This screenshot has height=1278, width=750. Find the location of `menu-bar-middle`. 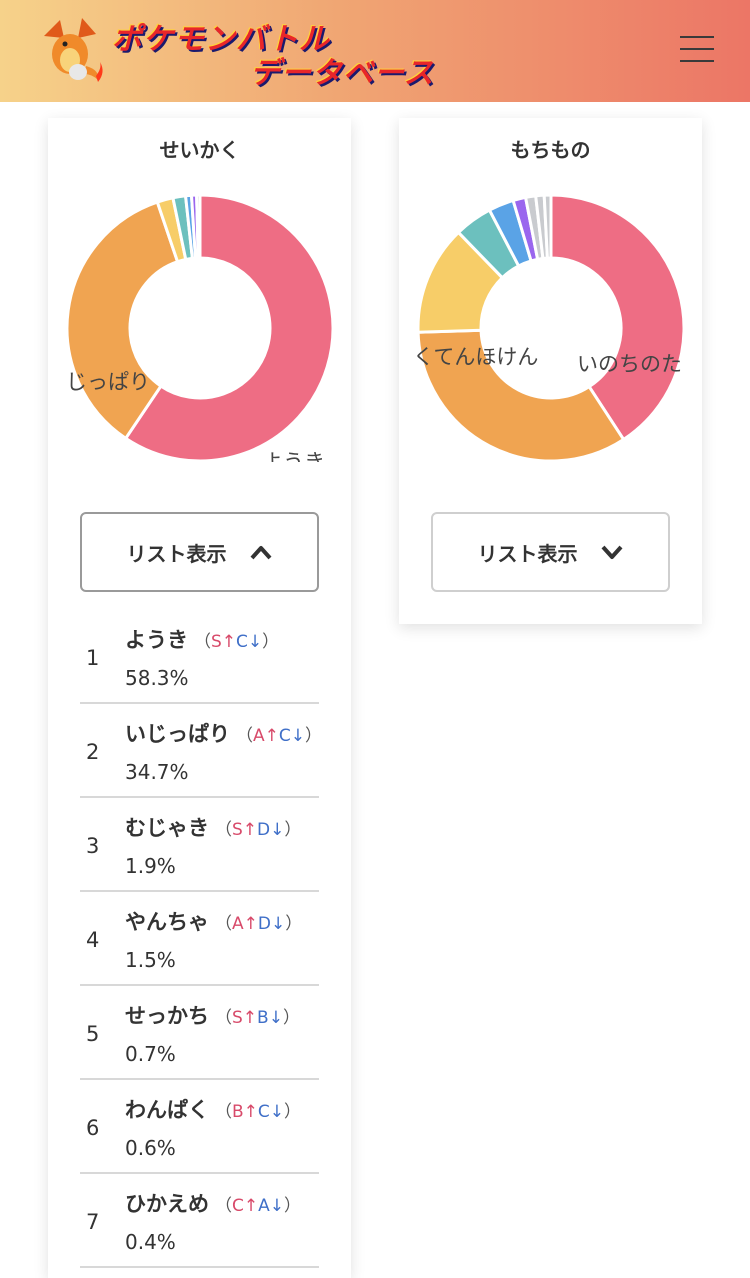

menu-bar-middle is located at coordinates (697, 49).